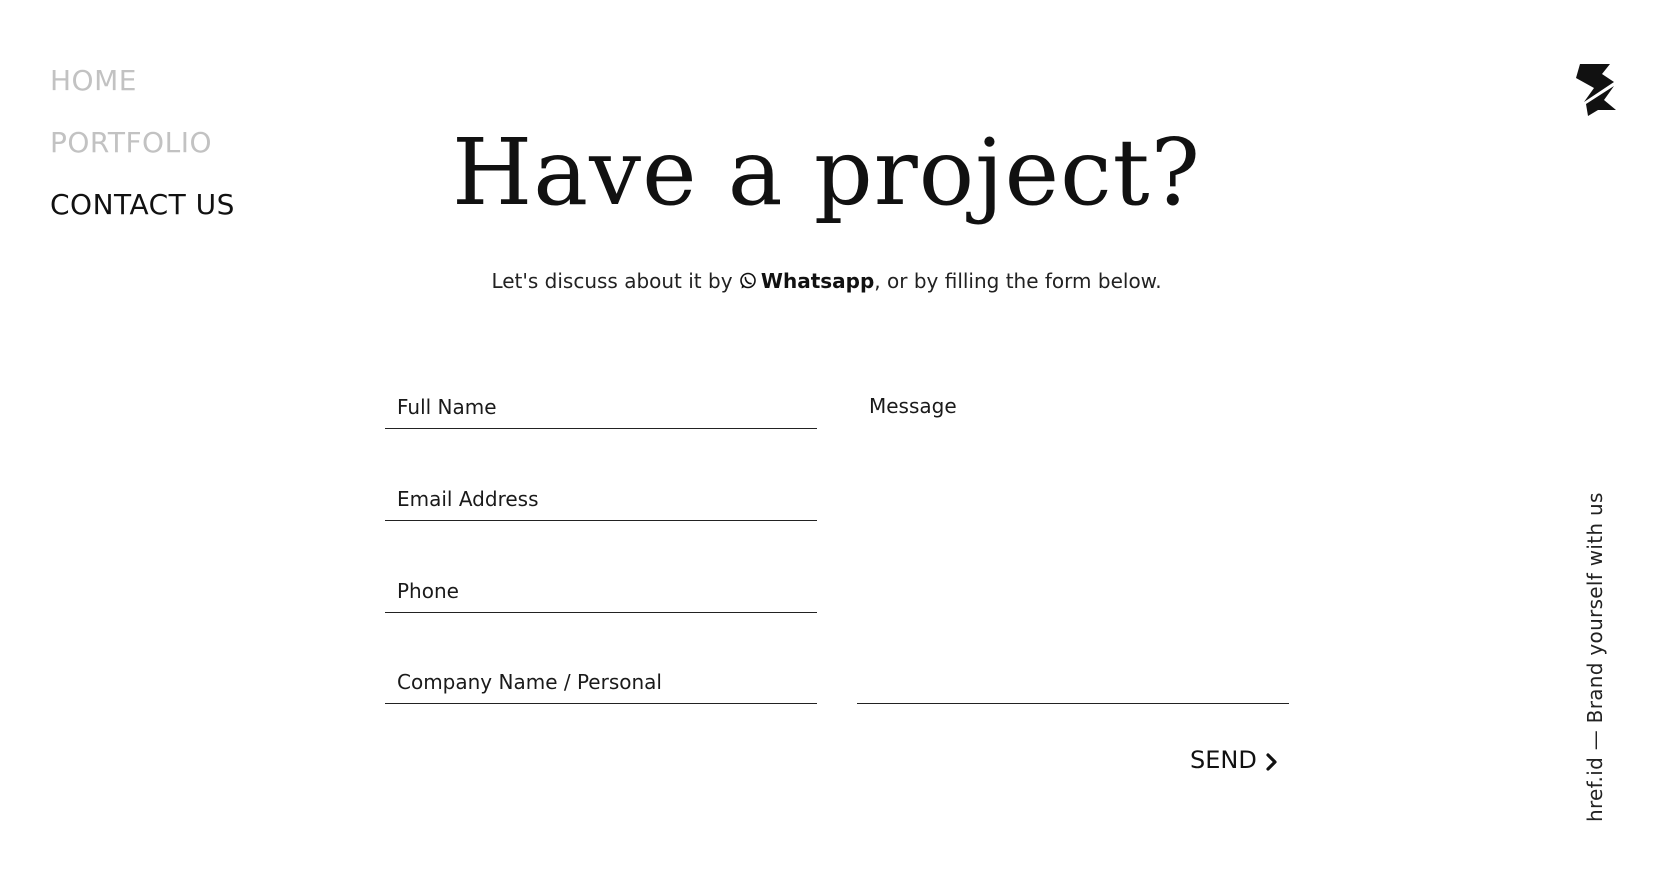 This screenshot has width=1653, height=880. Describe the element at coordinates (1073, 546) in the screenshot. I see `message-field` at that location.